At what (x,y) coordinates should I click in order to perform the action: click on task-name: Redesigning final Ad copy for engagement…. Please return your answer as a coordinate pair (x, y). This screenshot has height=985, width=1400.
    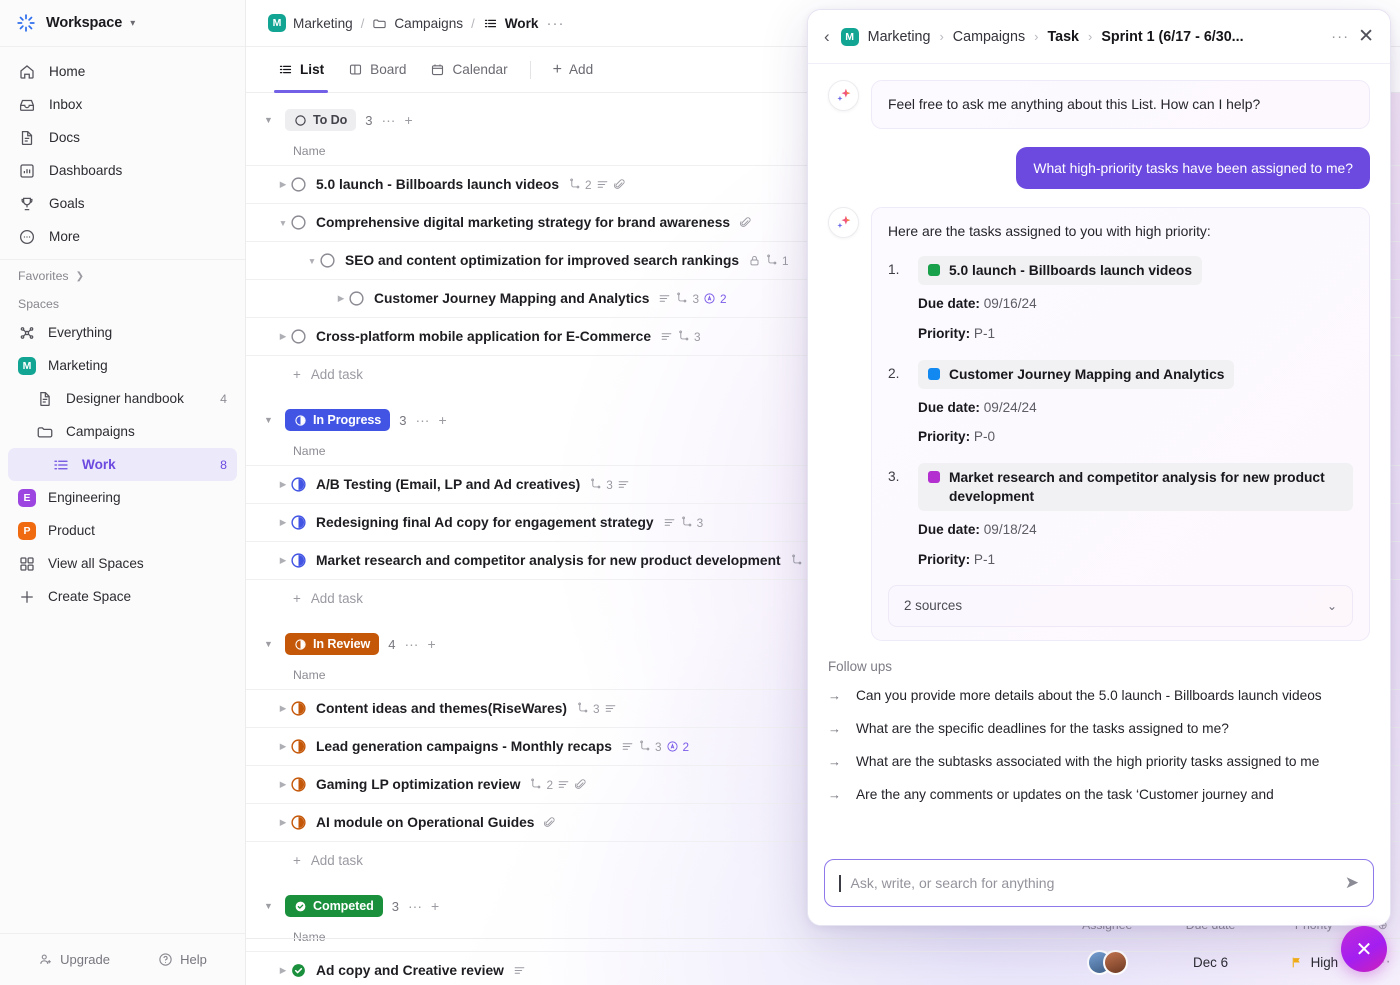
    Looking at the image, I should click on (485, 522).